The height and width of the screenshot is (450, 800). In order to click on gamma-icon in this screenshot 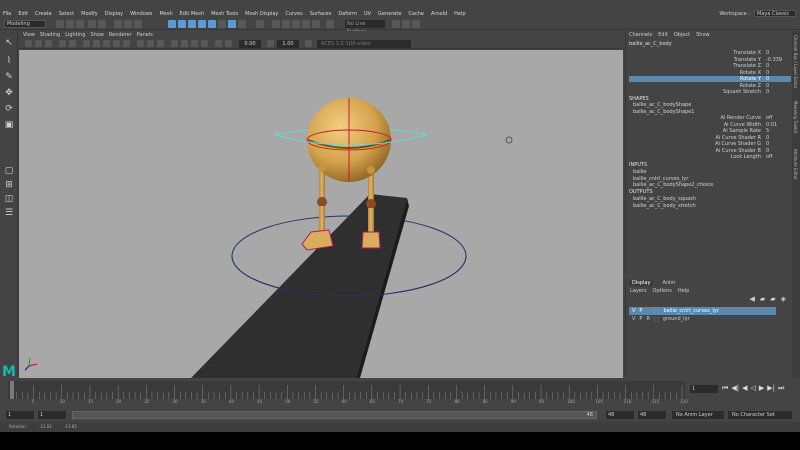, I will do `click(218, 43)`.